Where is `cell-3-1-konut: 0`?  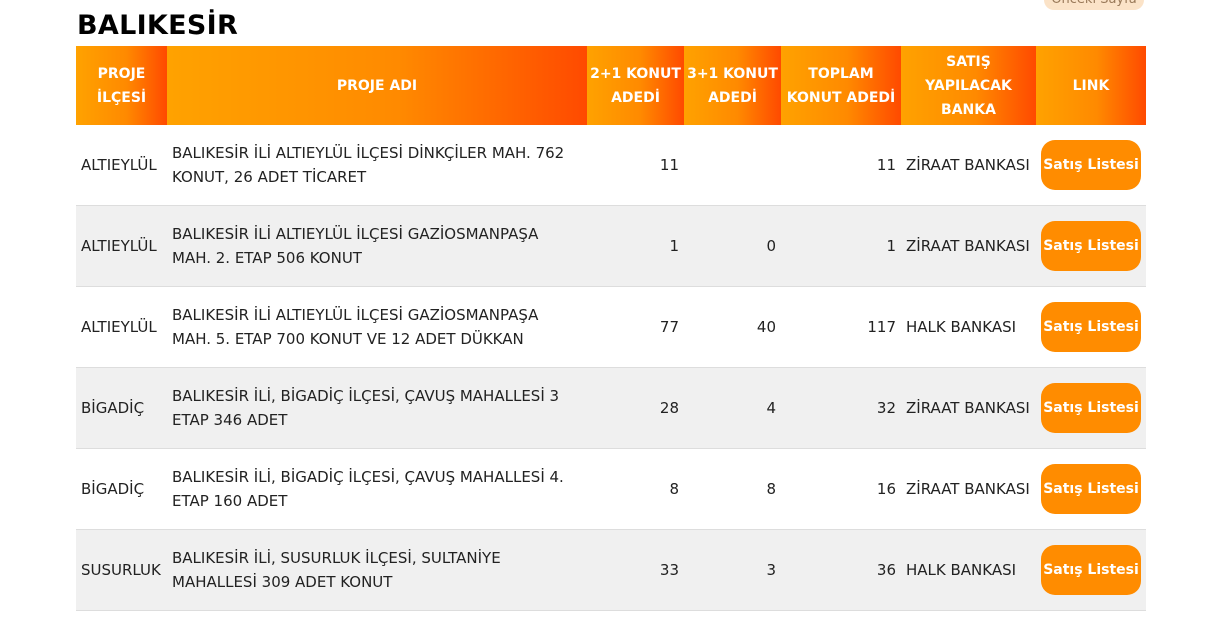 cell-3-1-konut: 0 is located at coordinates (732, 246).